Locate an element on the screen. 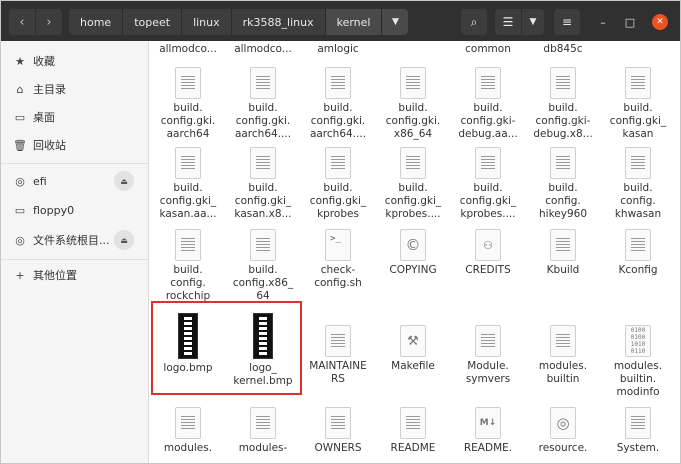 The image size is (681, 464). chevron-right-icon: › is located at coordinates (49, 22).